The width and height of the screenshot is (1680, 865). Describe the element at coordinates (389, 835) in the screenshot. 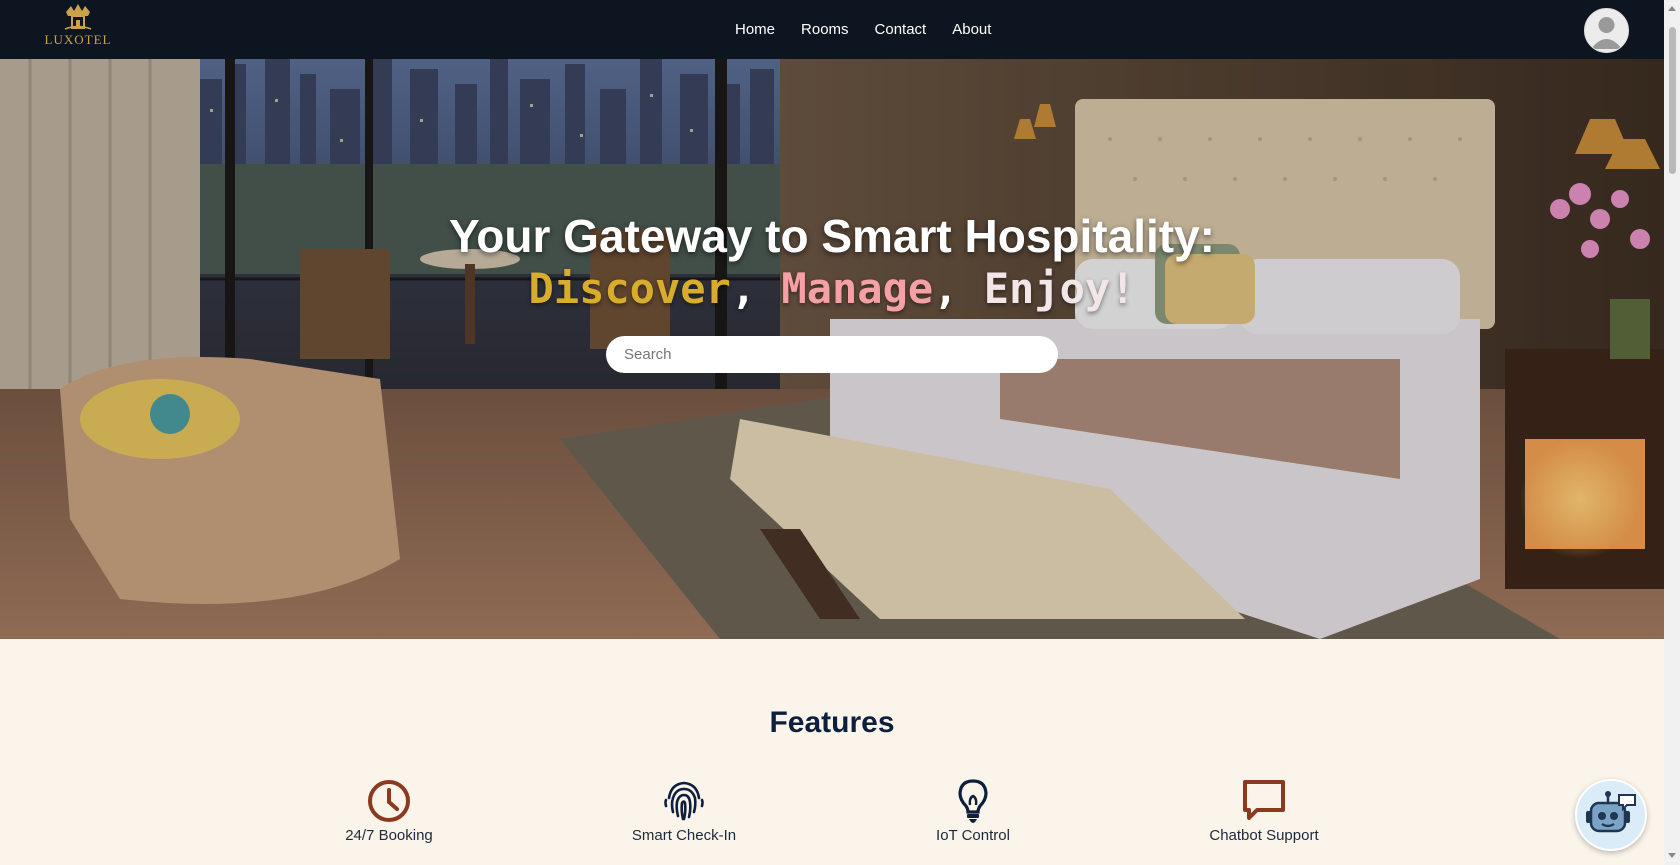

I see `feature-label: 24/7 Booking` at that location.